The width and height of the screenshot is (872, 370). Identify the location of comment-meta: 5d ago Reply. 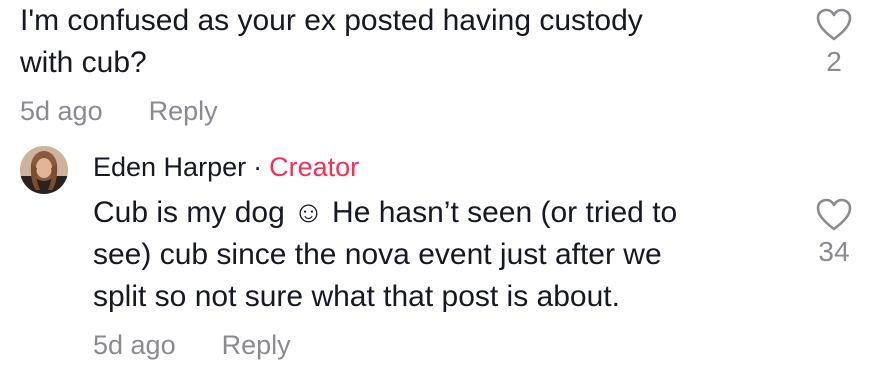
(119, 111).